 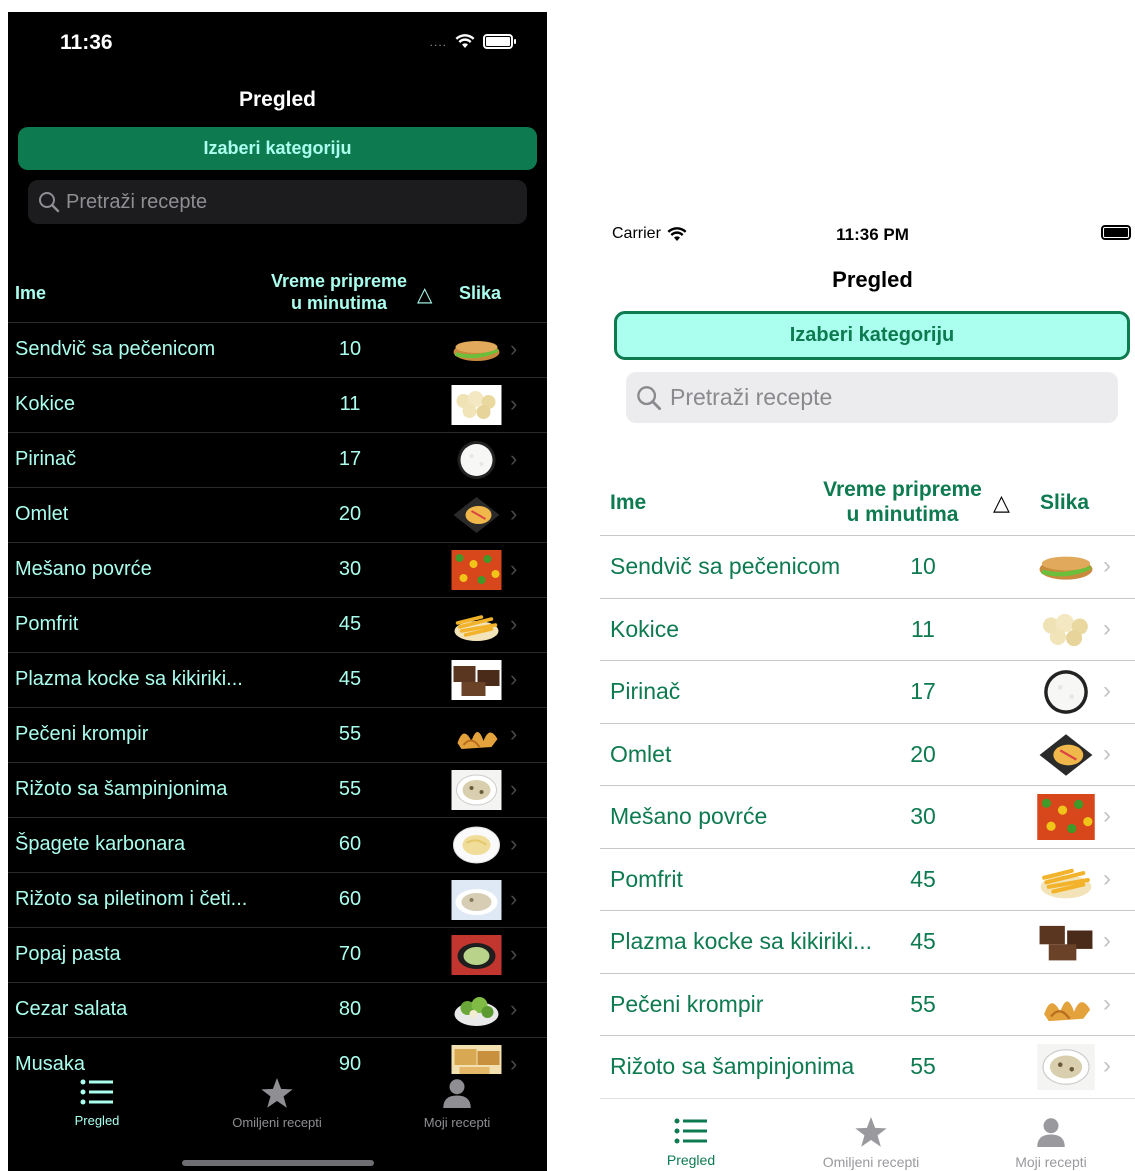 What do you see at coordinates (691, 1160) in the screenshot?
I see `tab-label: Pregled` at bounding box center [691, 1160].